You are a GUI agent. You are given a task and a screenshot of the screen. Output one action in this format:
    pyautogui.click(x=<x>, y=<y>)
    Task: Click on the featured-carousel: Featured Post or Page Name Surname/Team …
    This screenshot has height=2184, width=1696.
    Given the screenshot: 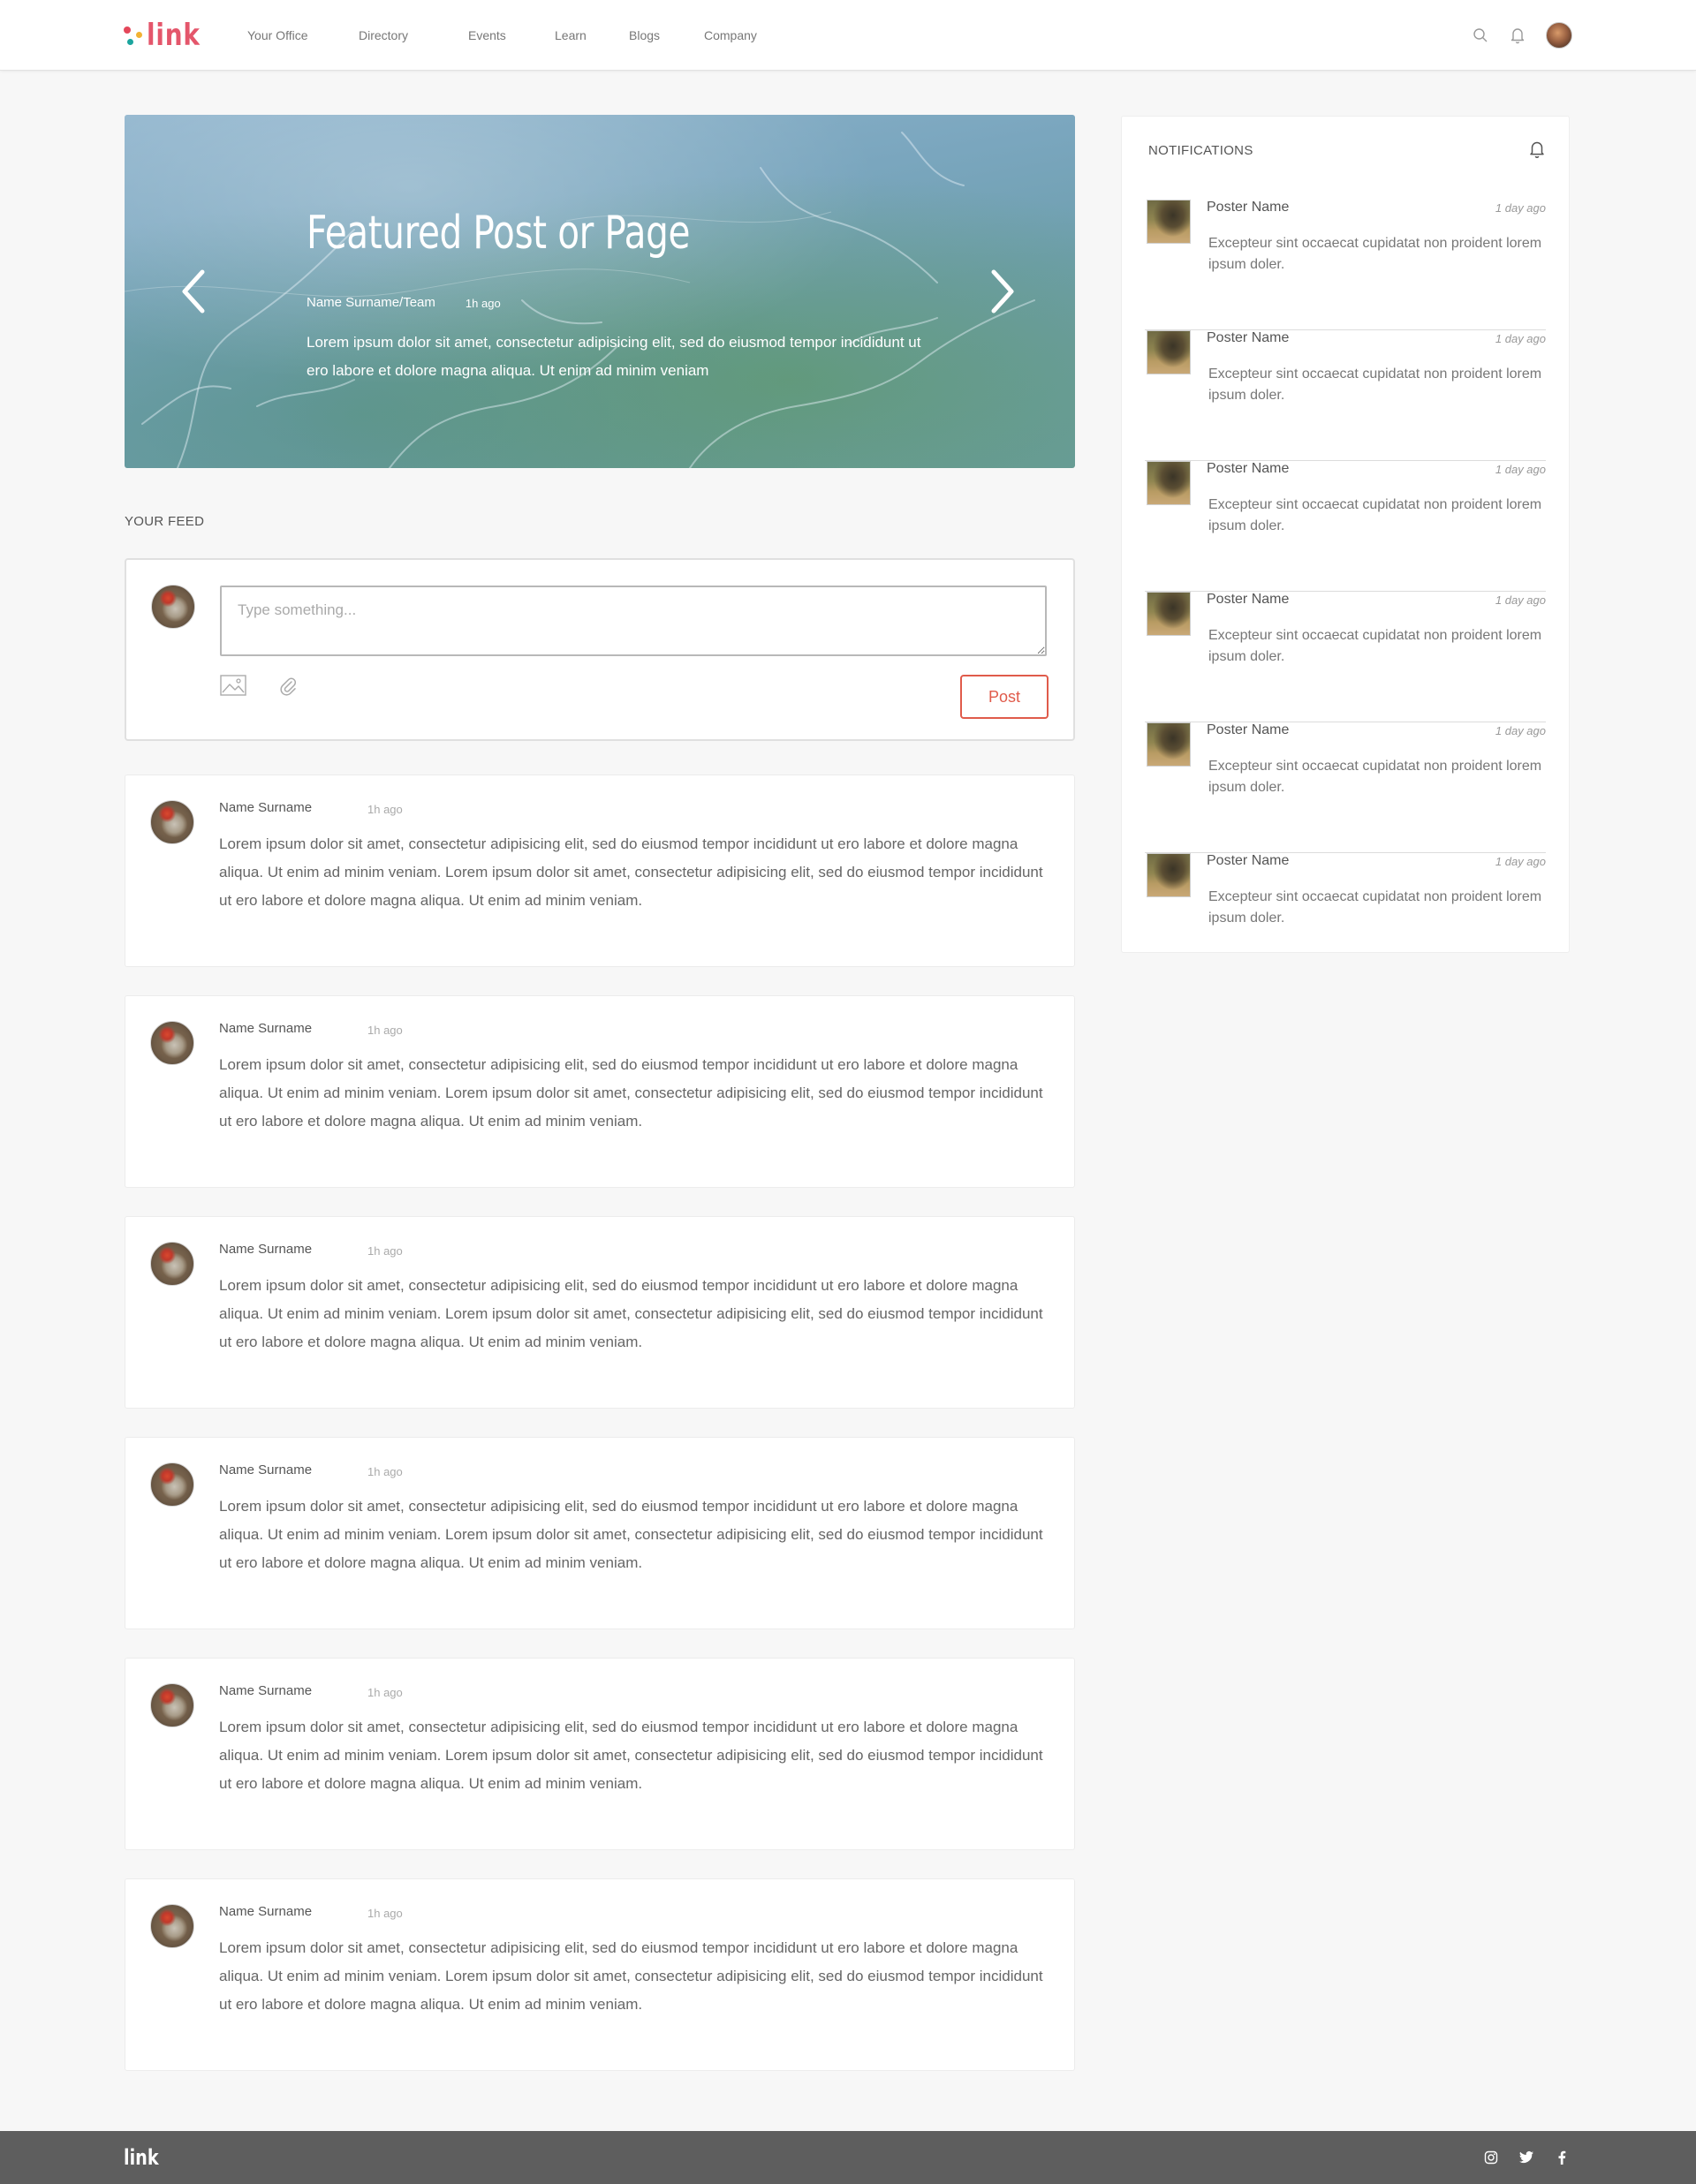 What is the action you would take?
    pyautogui.click(x=600, y=291)
    